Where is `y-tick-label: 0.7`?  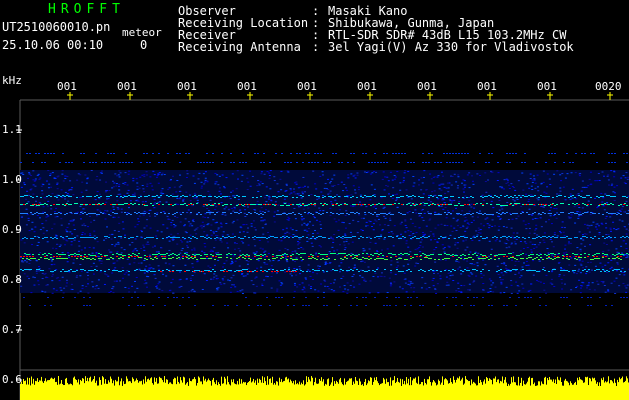
y-tick-label: 0.7 is located at coordinates (12, 329).